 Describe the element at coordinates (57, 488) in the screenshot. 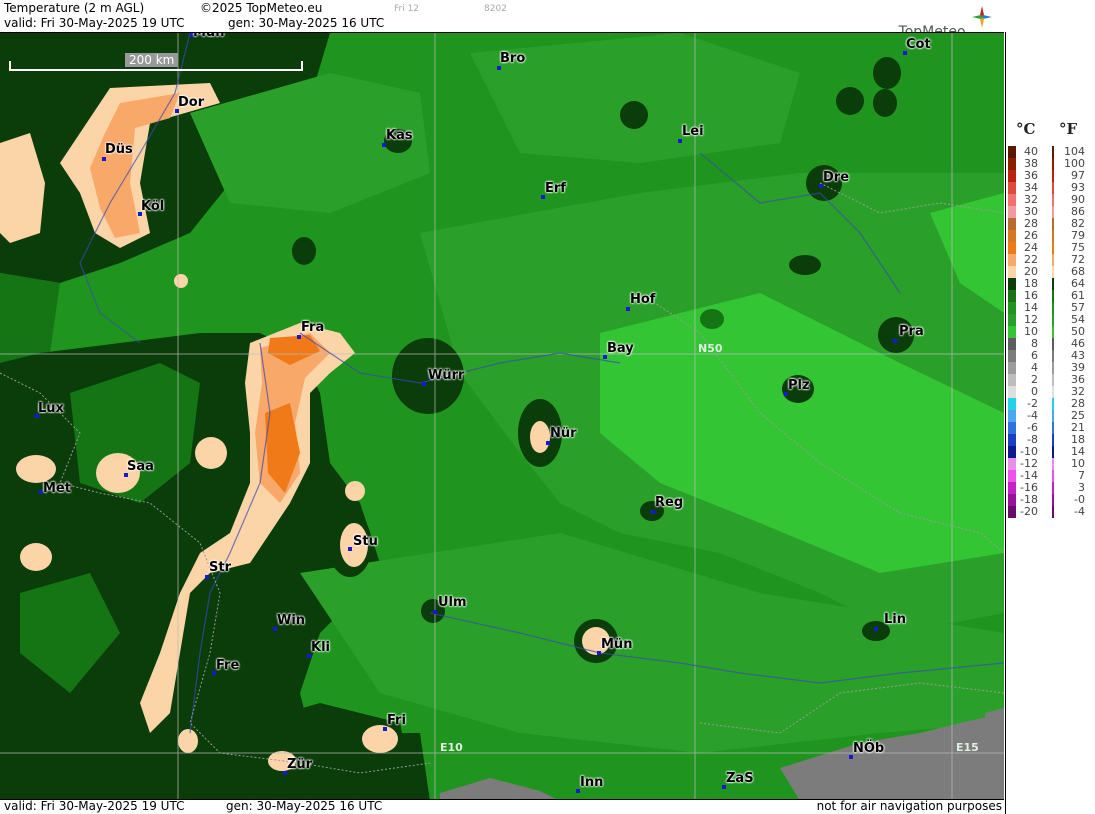

I see `city-label: Met` at that location.